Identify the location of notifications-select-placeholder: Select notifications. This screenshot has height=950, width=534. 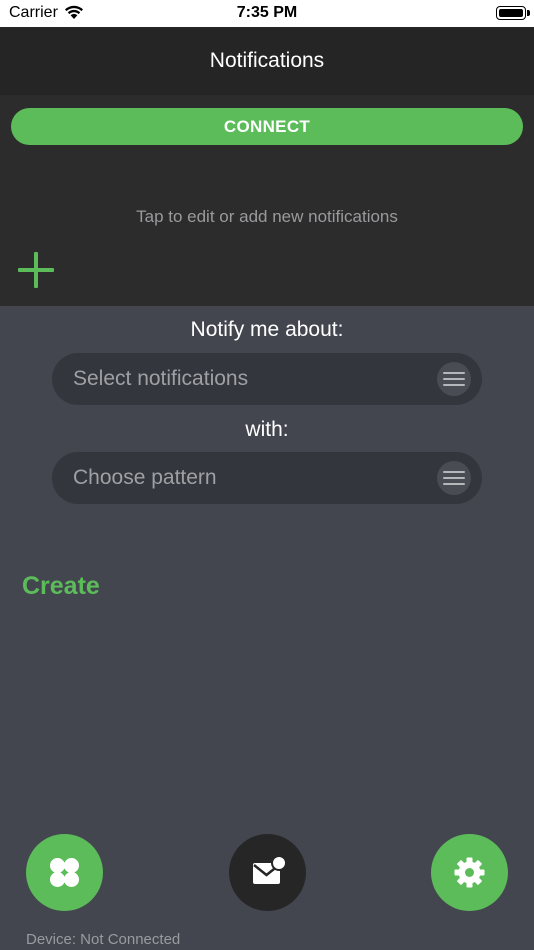
(161, 378).